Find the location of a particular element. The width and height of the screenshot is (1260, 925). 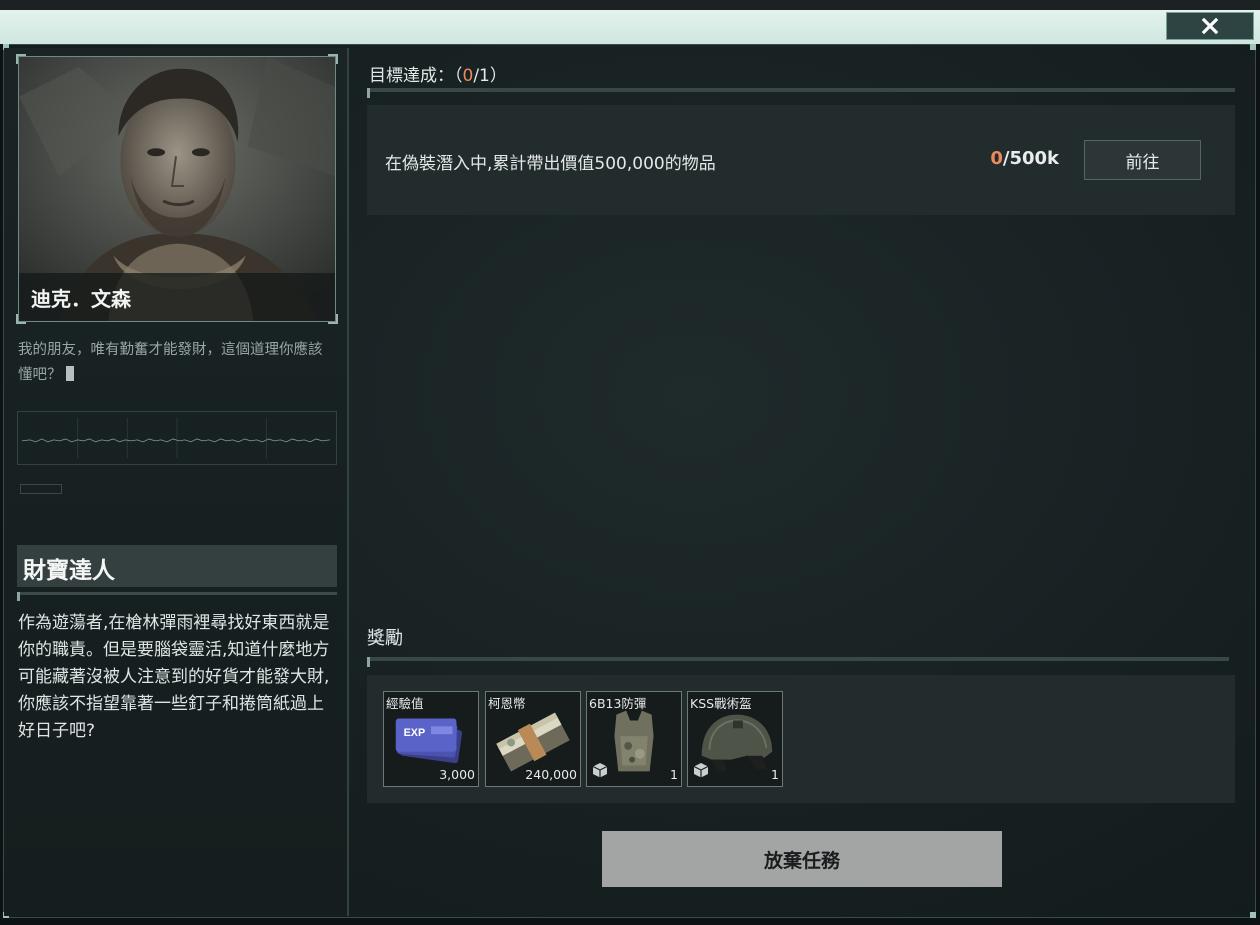

reward-qty: 3,000 is located at coordinates (457, 774).